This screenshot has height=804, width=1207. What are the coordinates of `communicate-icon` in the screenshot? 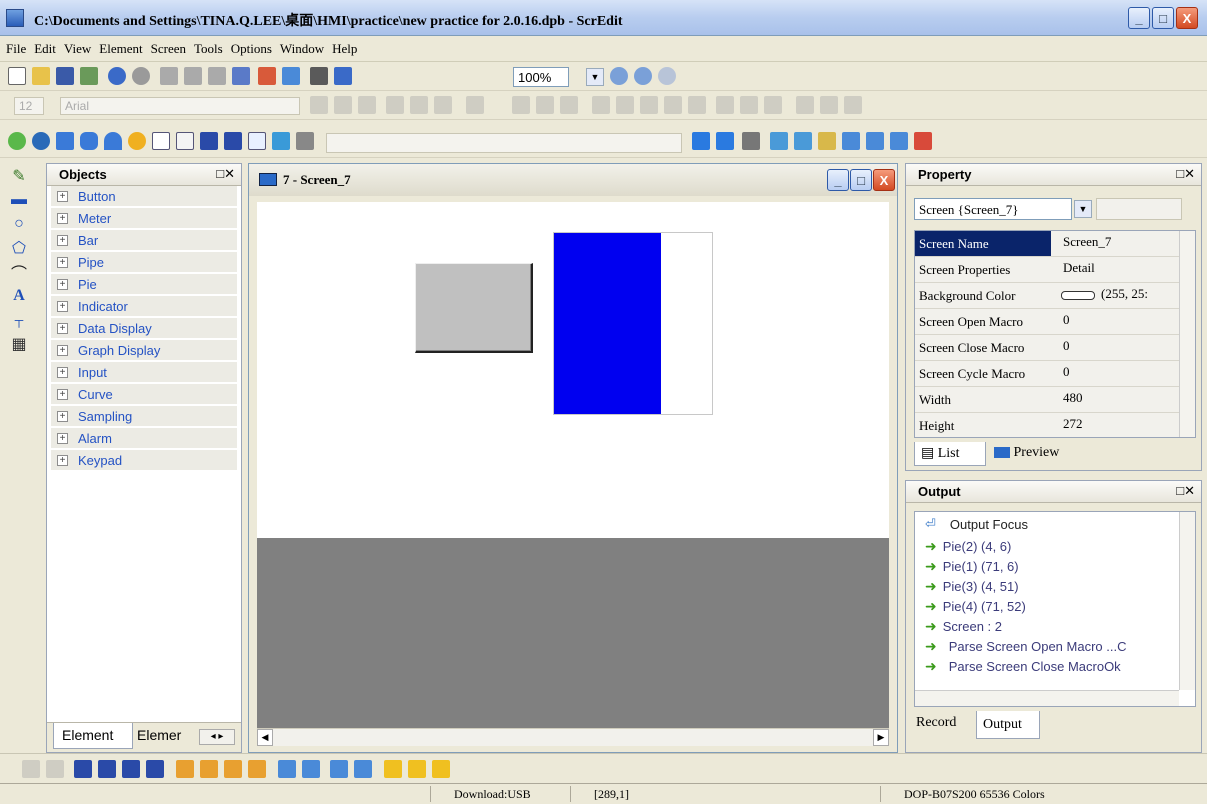 It's located at (899, 141).